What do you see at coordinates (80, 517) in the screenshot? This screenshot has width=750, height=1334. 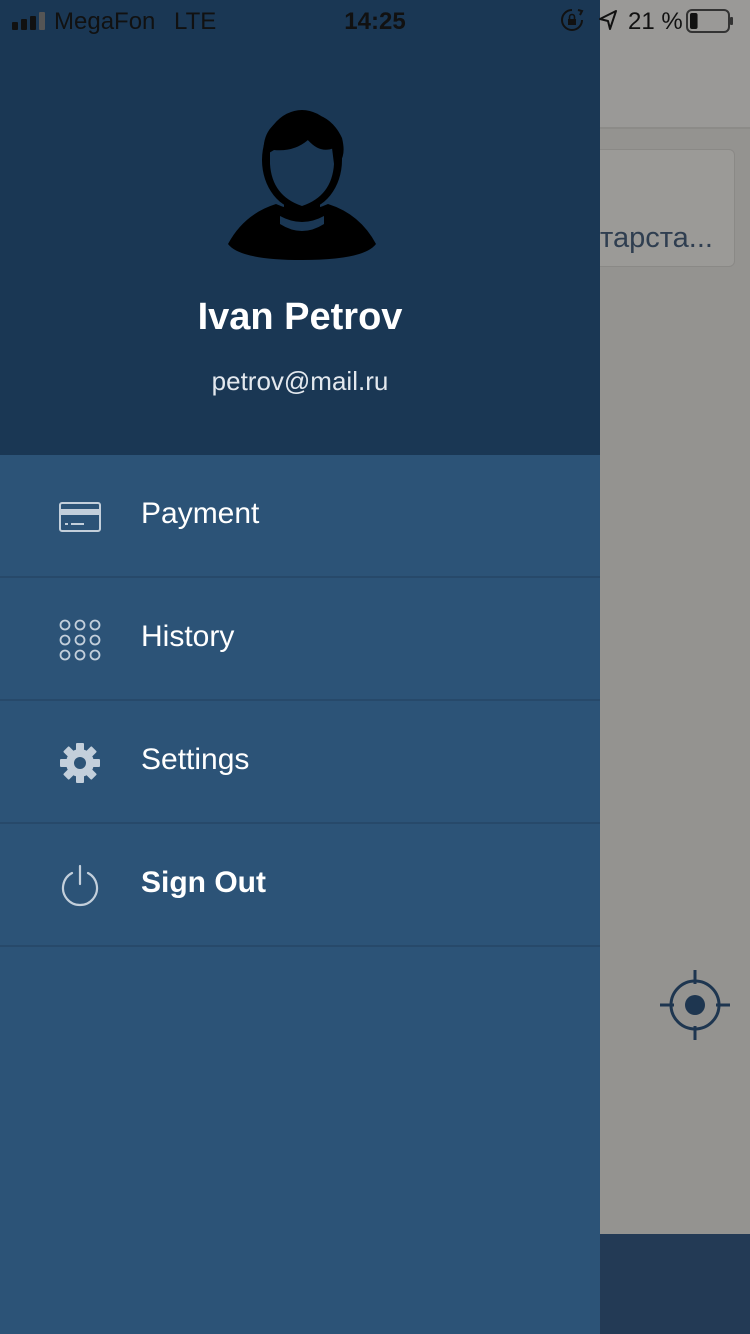 I see `credit-card-icon` at bounding box center [80, 517].